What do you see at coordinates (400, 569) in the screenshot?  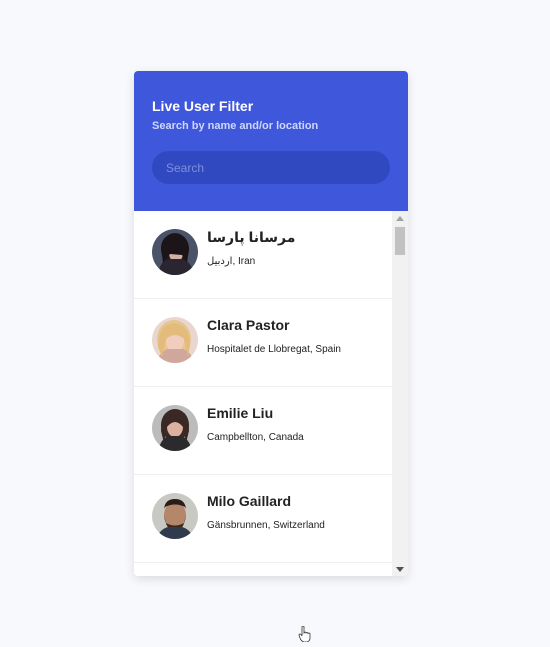 I see `scroll-down-arrow-icon` at bounding box center [400, 569].